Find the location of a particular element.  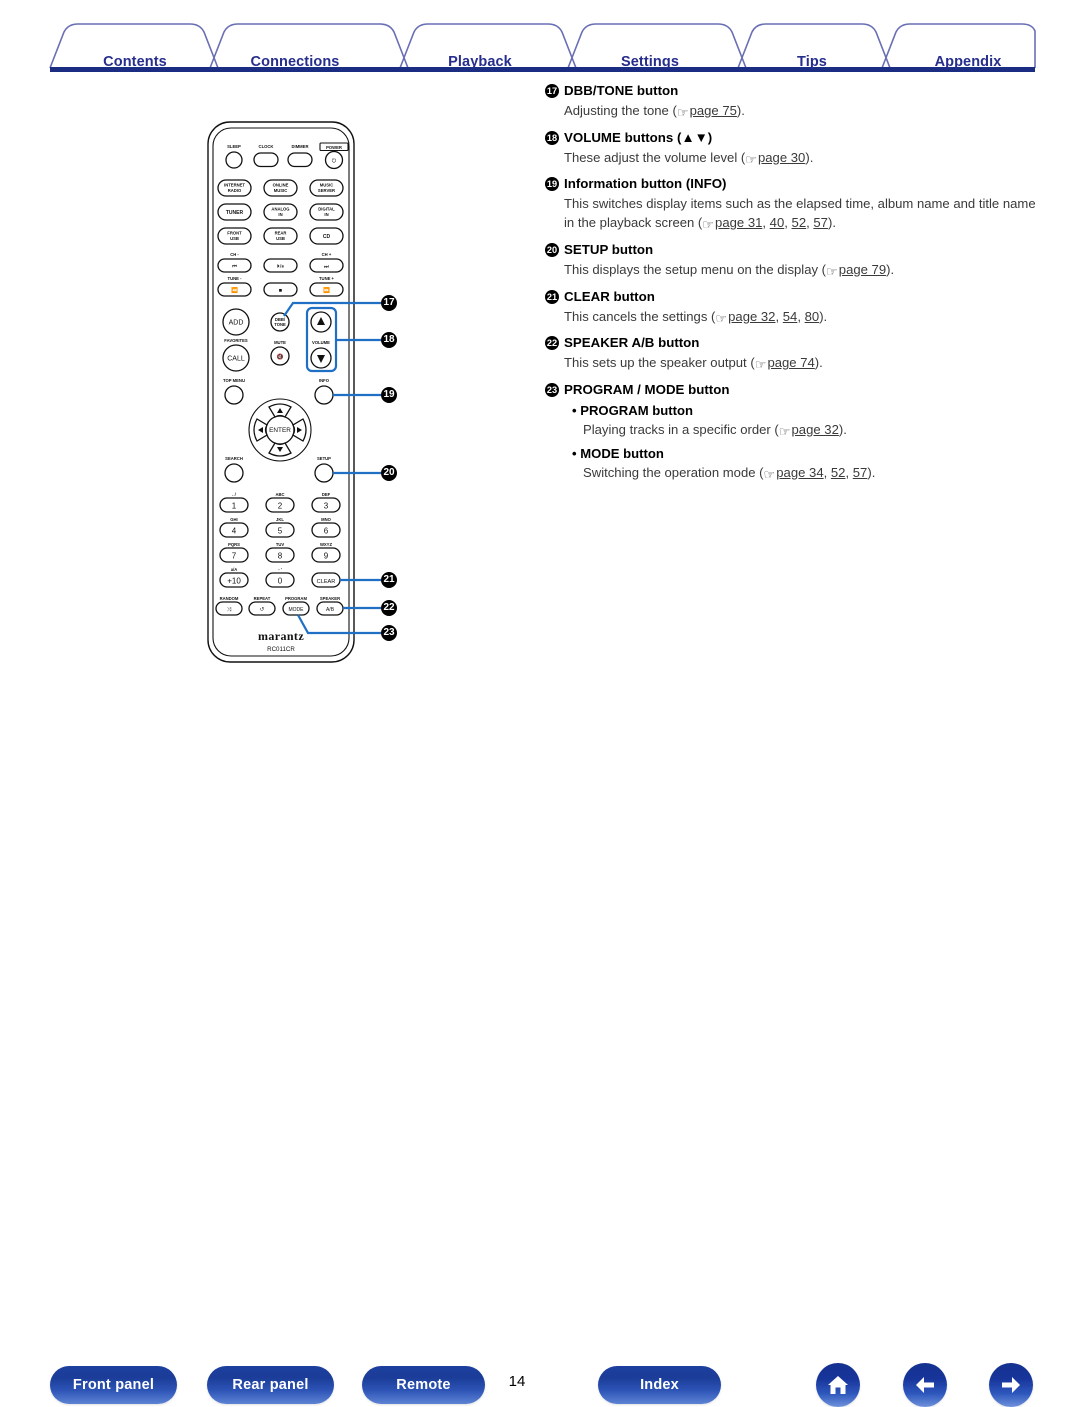

svg-text: IN is located at coordinates (326, 214).